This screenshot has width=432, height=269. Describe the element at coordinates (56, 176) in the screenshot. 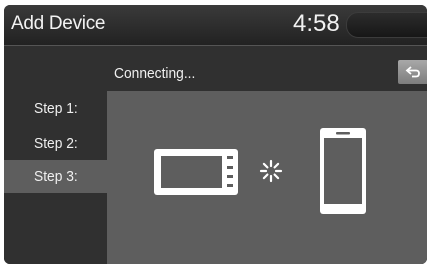

I see `step-3-label: Step 3:` at that location.